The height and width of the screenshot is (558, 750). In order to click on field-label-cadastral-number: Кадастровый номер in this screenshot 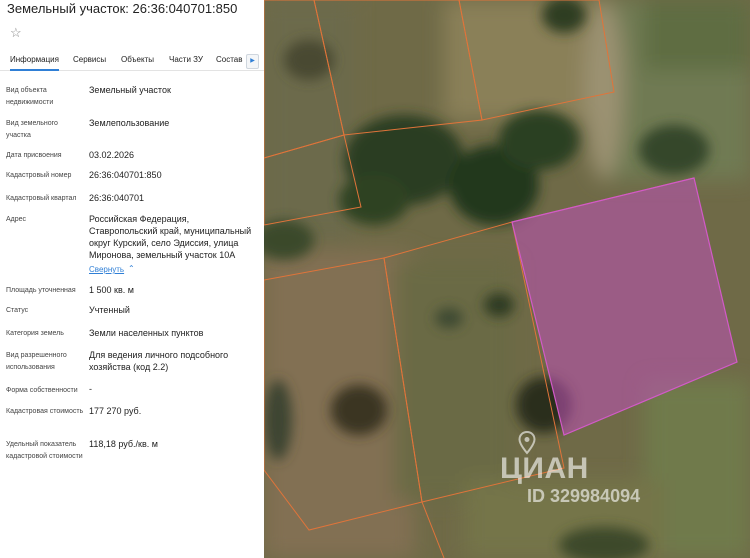, I will do `click(39, 175)`.